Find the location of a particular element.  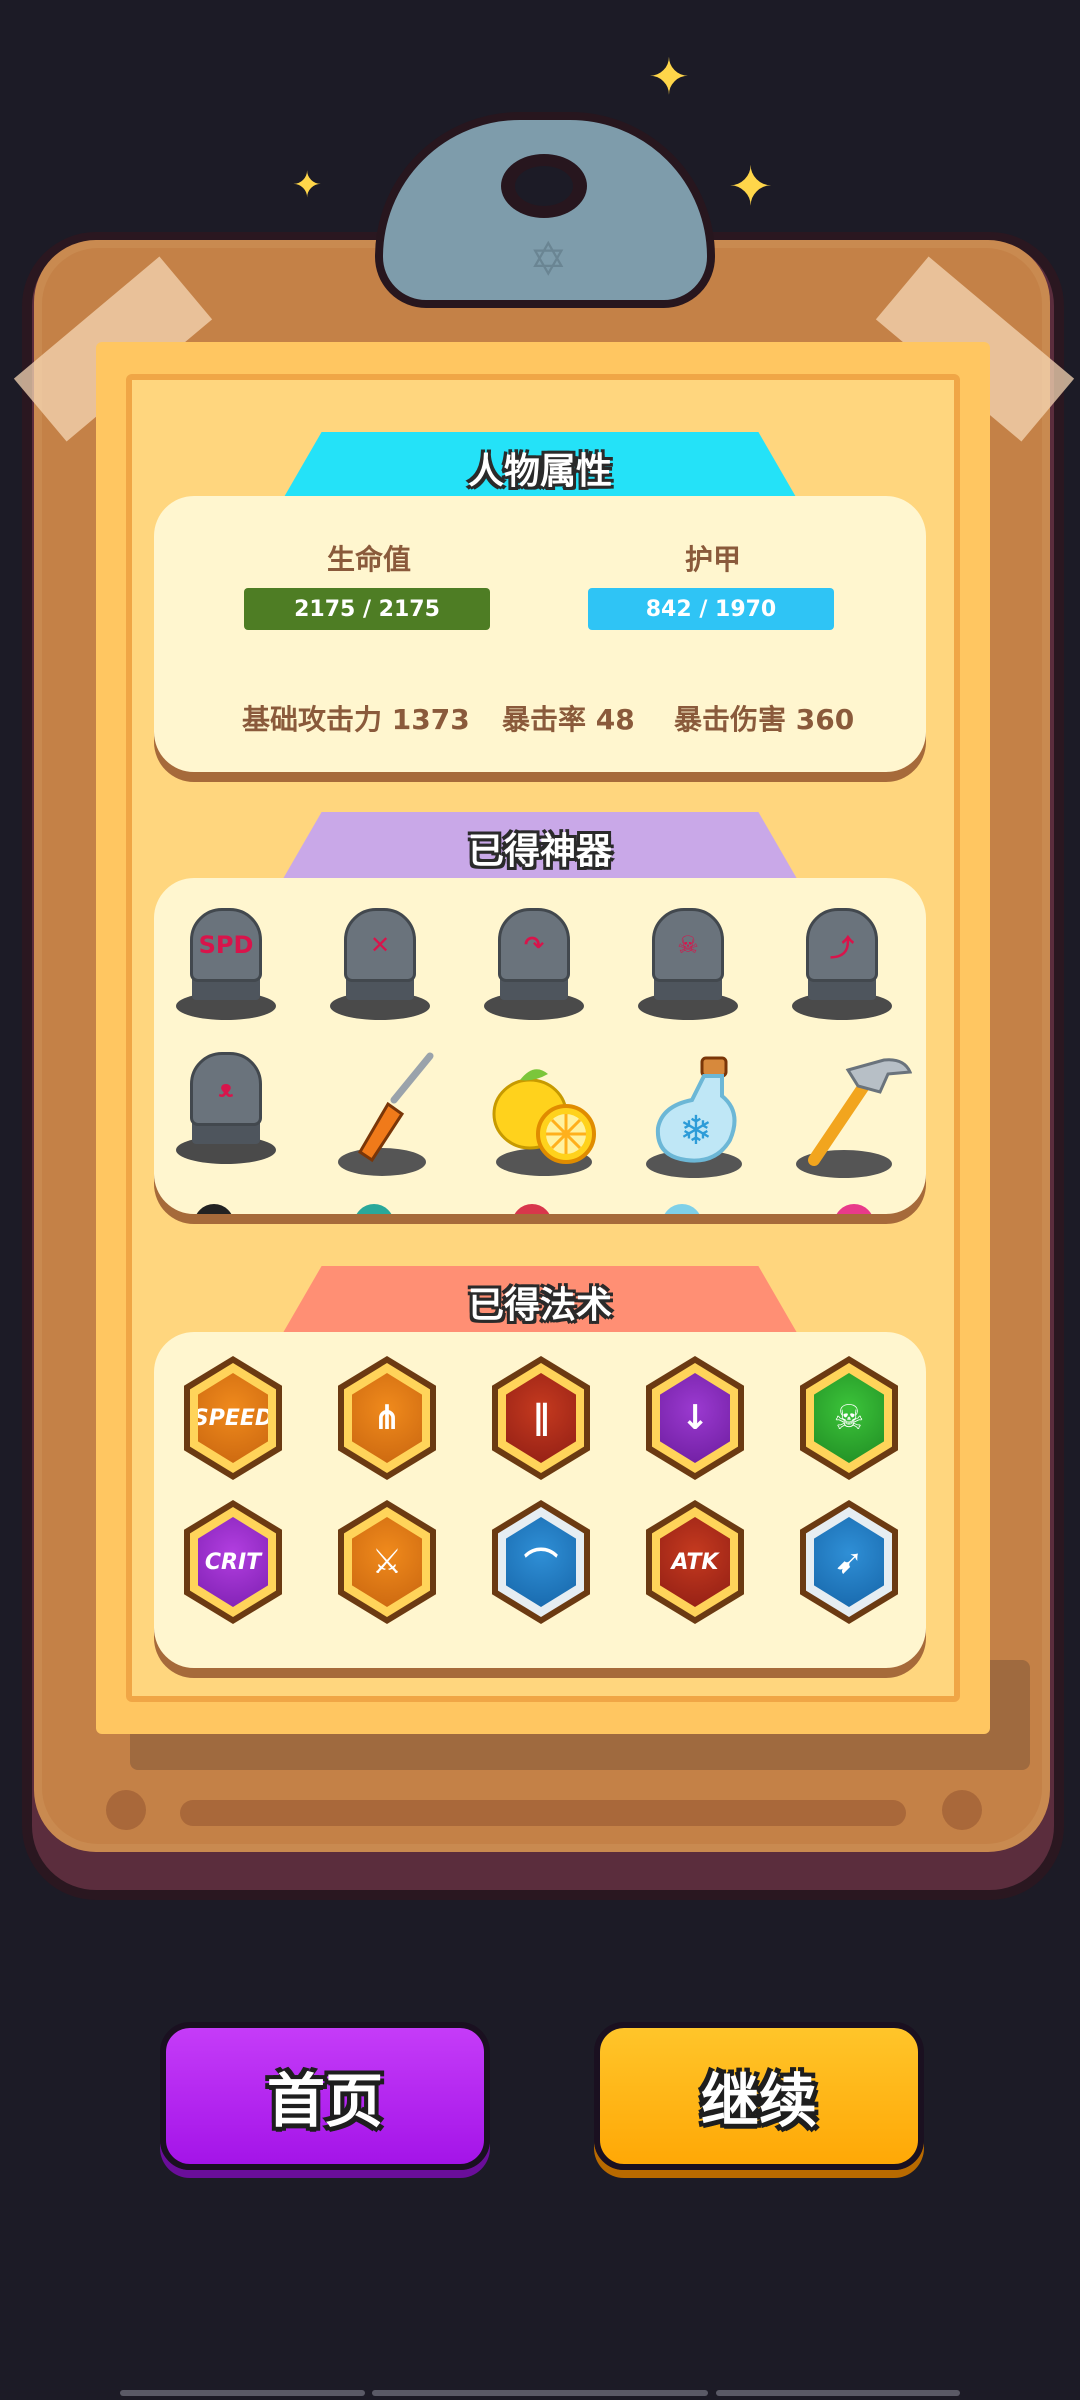

triple-shot-spell-icon: ⋔ is located at coordinates (387, 1418).